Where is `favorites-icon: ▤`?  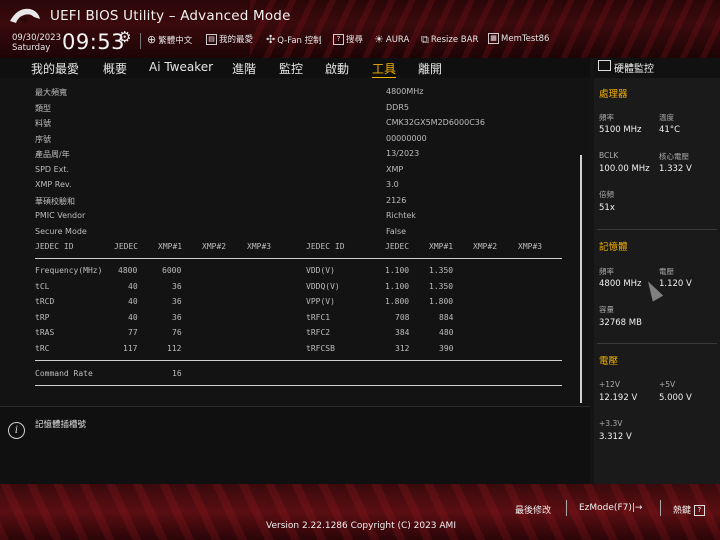
favorites-icon: ▤ is located at coordinates (211, 39).